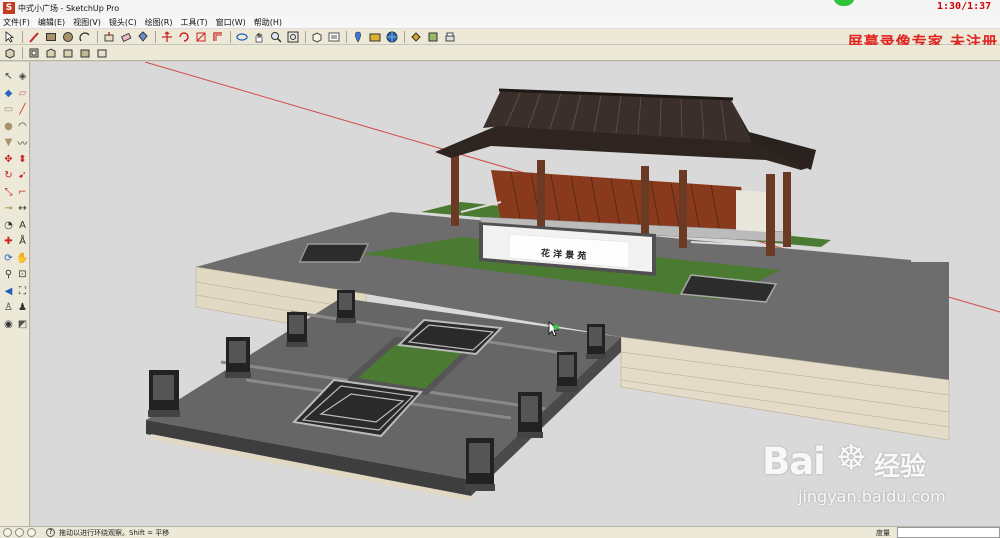 The height and width of the screenshot is (538, 1000). Describe the element at coordinates (8, 142) in the screenshot. I see `polygon-icon: ▼` at that location.